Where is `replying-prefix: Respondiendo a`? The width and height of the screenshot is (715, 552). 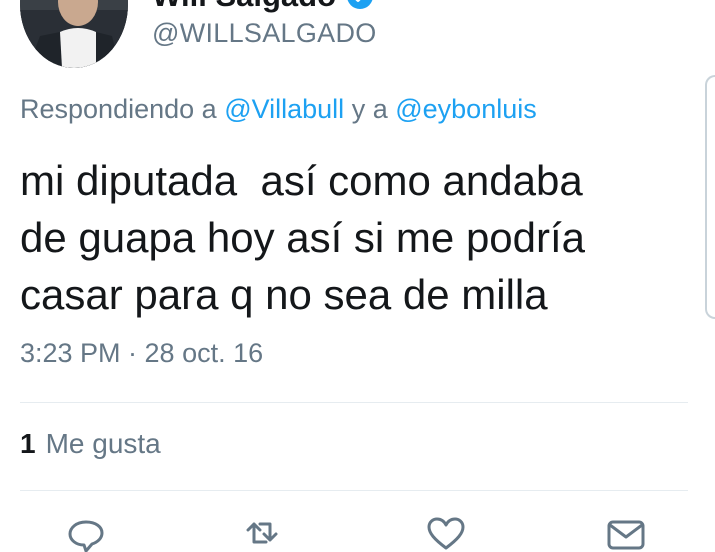 replying-prefix: Respondiendo a is located at coordinates (118, 109).